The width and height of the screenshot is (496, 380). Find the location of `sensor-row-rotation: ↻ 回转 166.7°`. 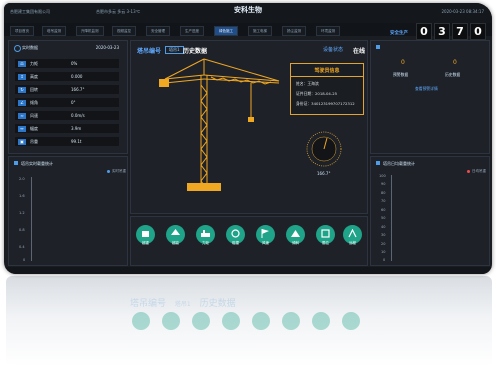

sensor-row-rotation: ↻ 回转 166.7° is located at coordinates (67, 89).